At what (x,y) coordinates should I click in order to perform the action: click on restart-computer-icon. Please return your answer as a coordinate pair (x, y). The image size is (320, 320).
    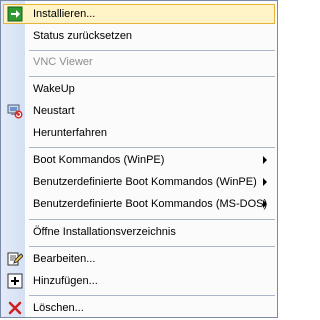
    Looking at the image, I should click on (15, 111).